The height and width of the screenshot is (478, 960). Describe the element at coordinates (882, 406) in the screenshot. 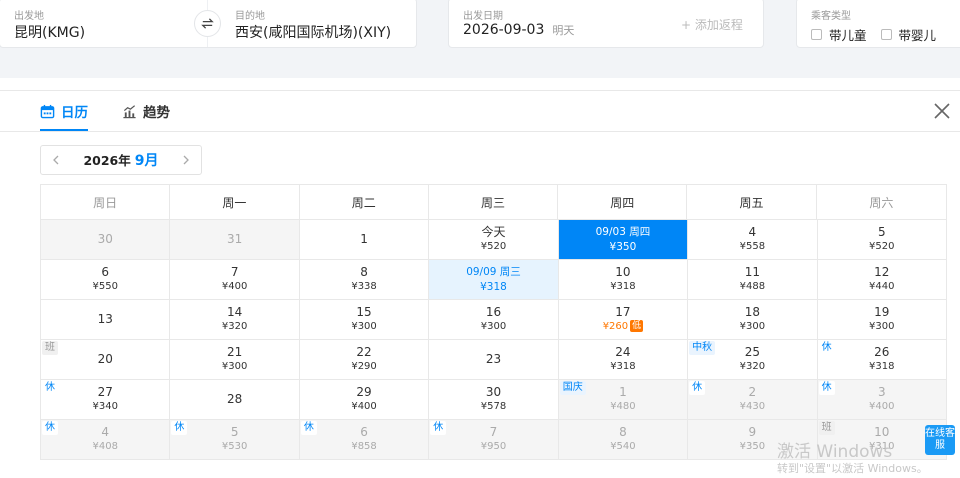

I see `day-price: ¥400` at that location.